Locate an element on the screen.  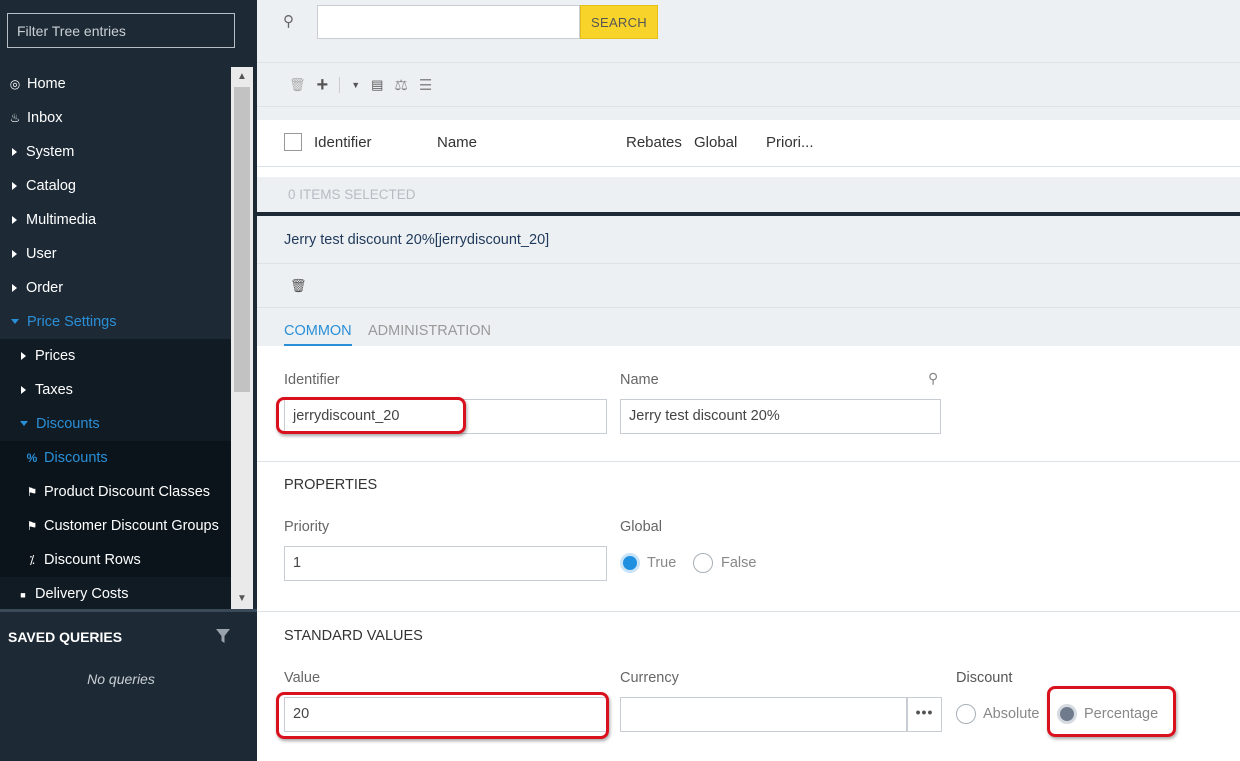
priority-field: 1 is located at coordinates (445, 563).